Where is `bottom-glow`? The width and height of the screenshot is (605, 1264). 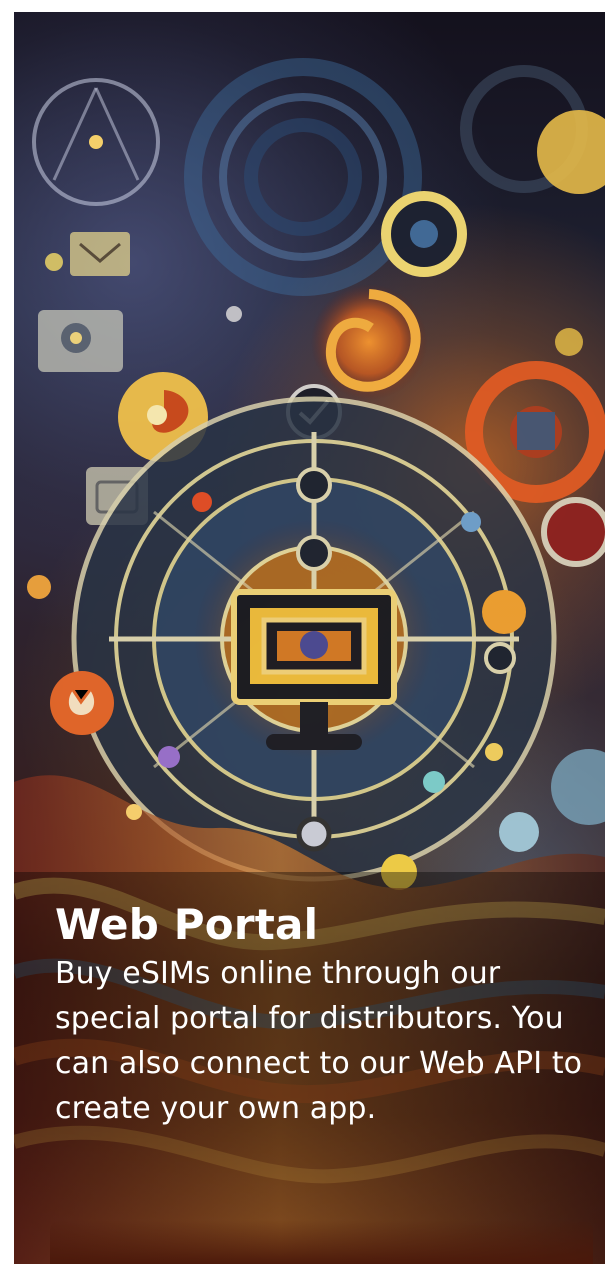
bottom-glow is located at coordinates (321, 1242).